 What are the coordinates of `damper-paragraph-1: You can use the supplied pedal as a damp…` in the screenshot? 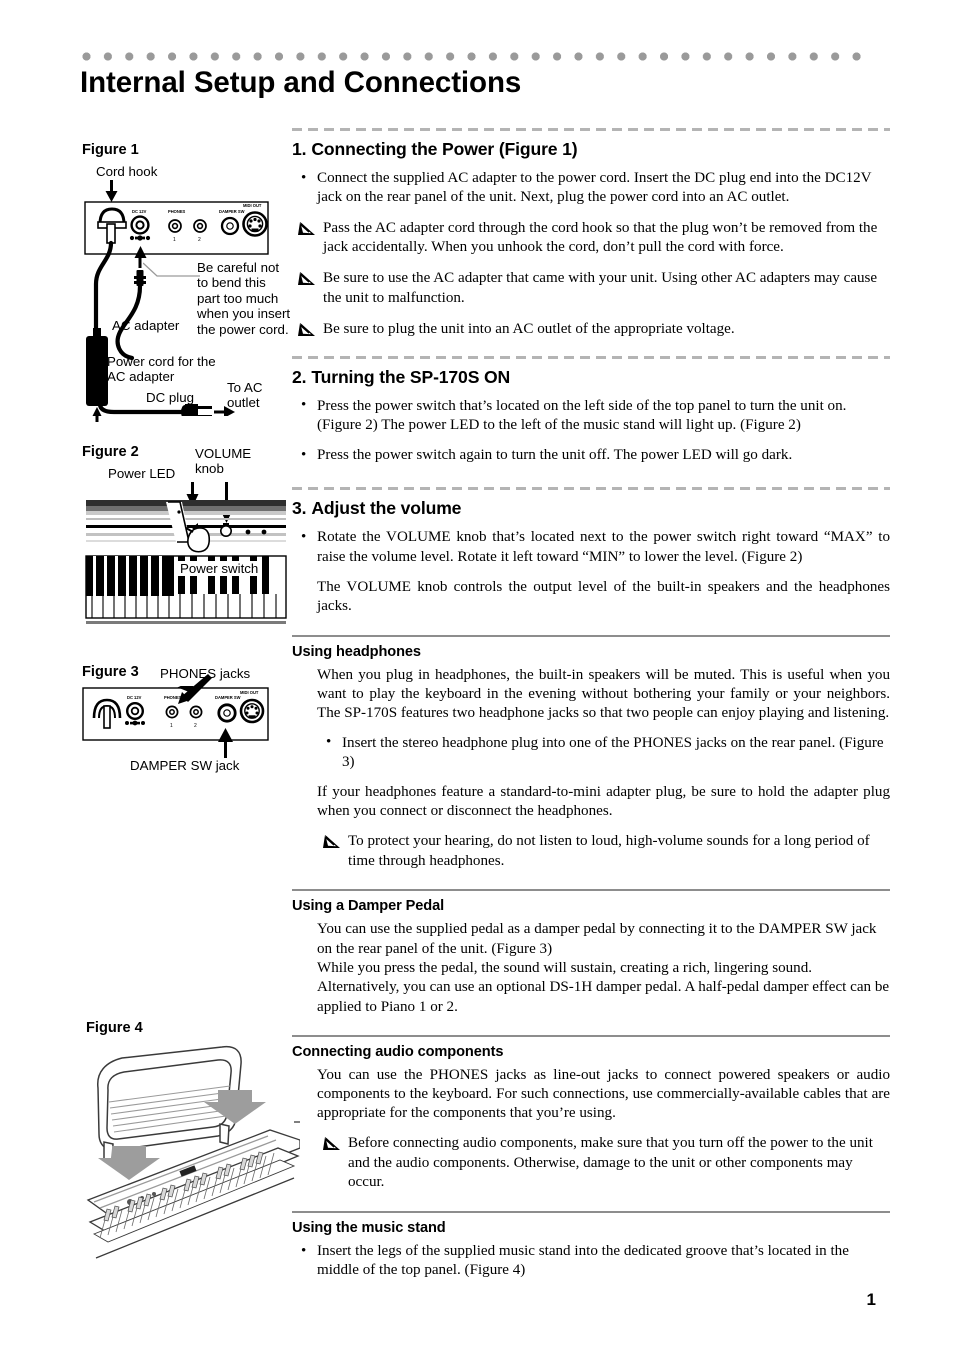 It's located at (597, 939).